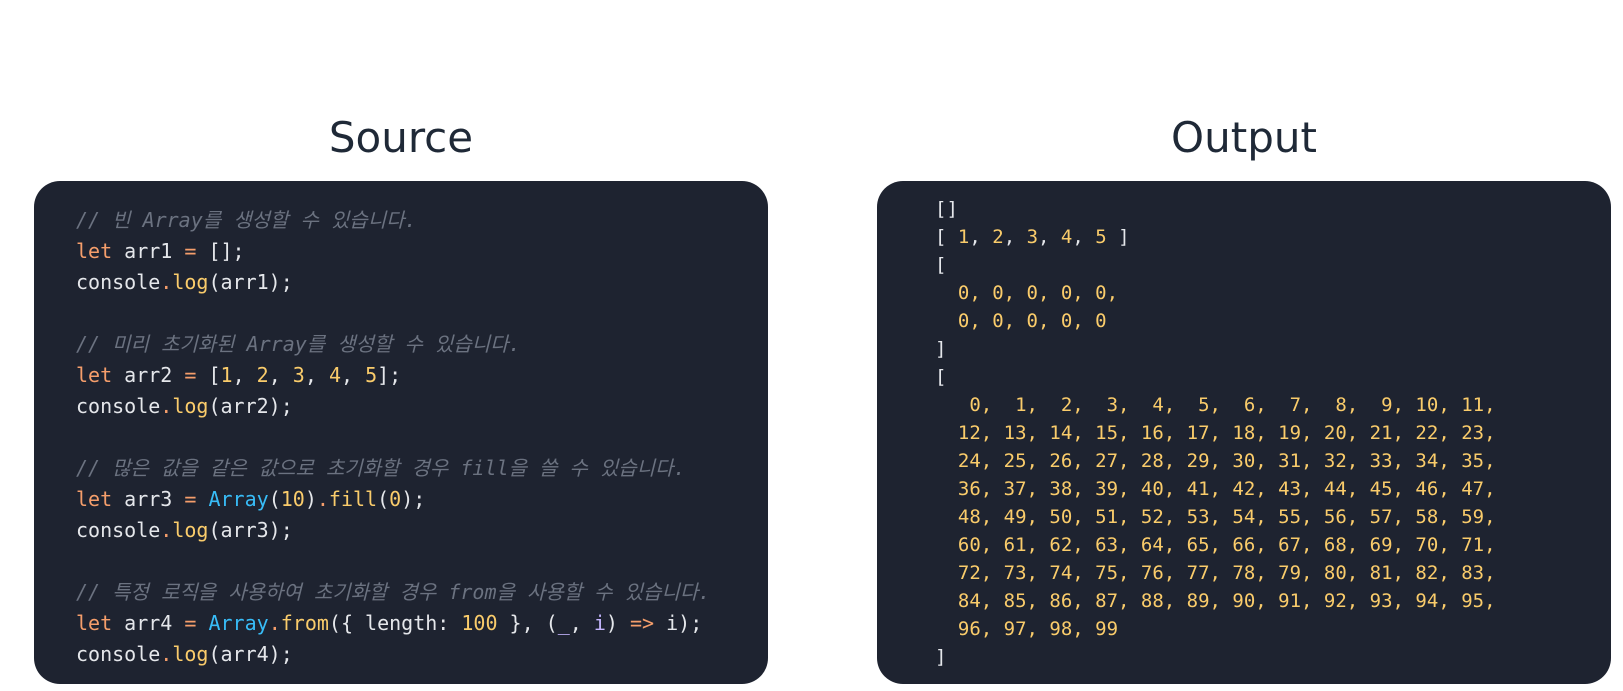  Describe the element at coordinates (1244, 137) in the screenshot. I see `output-title: Output` at that location.